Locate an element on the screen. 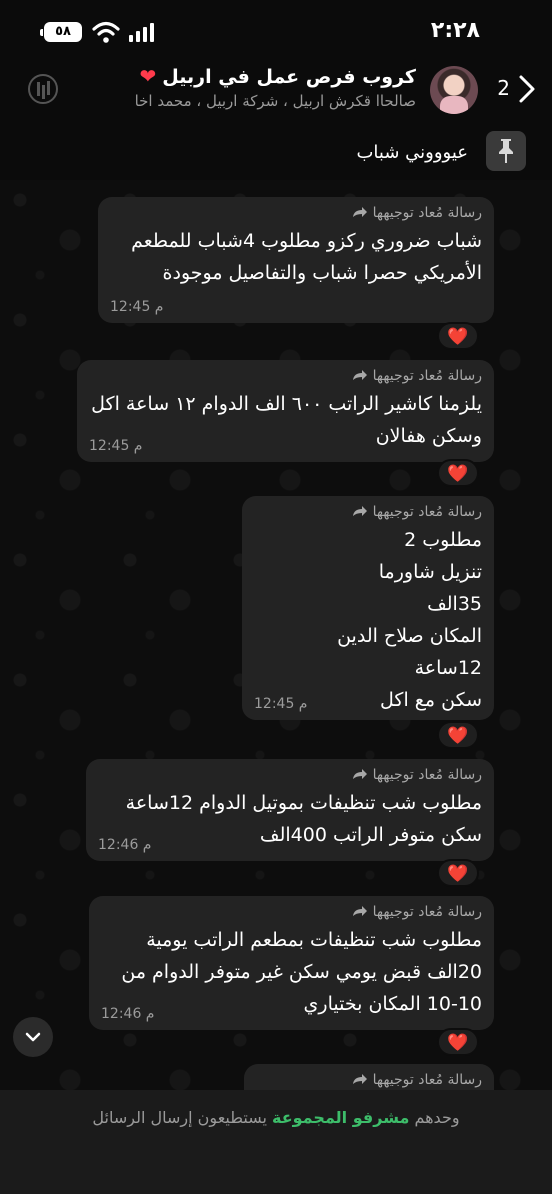  pin-button is located at coordinates (506, 151).